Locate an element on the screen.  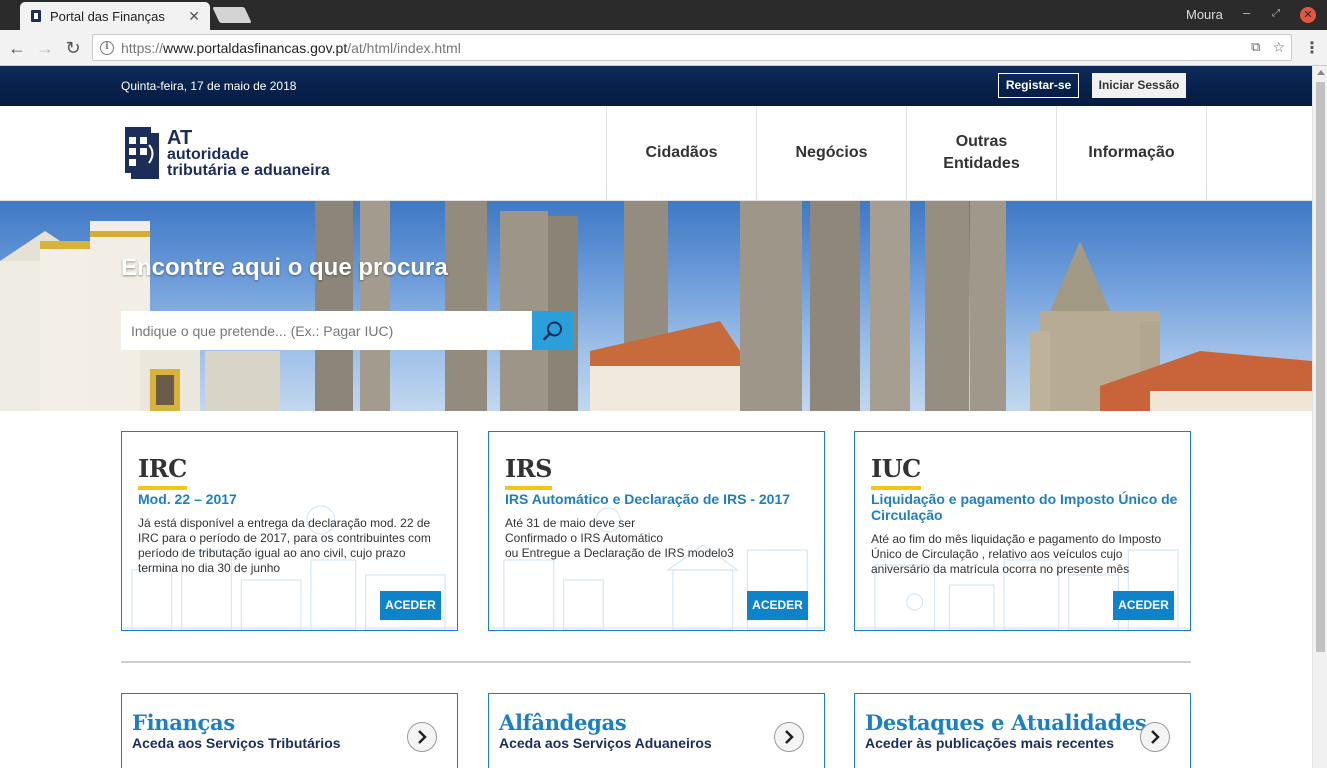
service-card-title: Destaques e Atualidades is located at coordinates (1006, 722).